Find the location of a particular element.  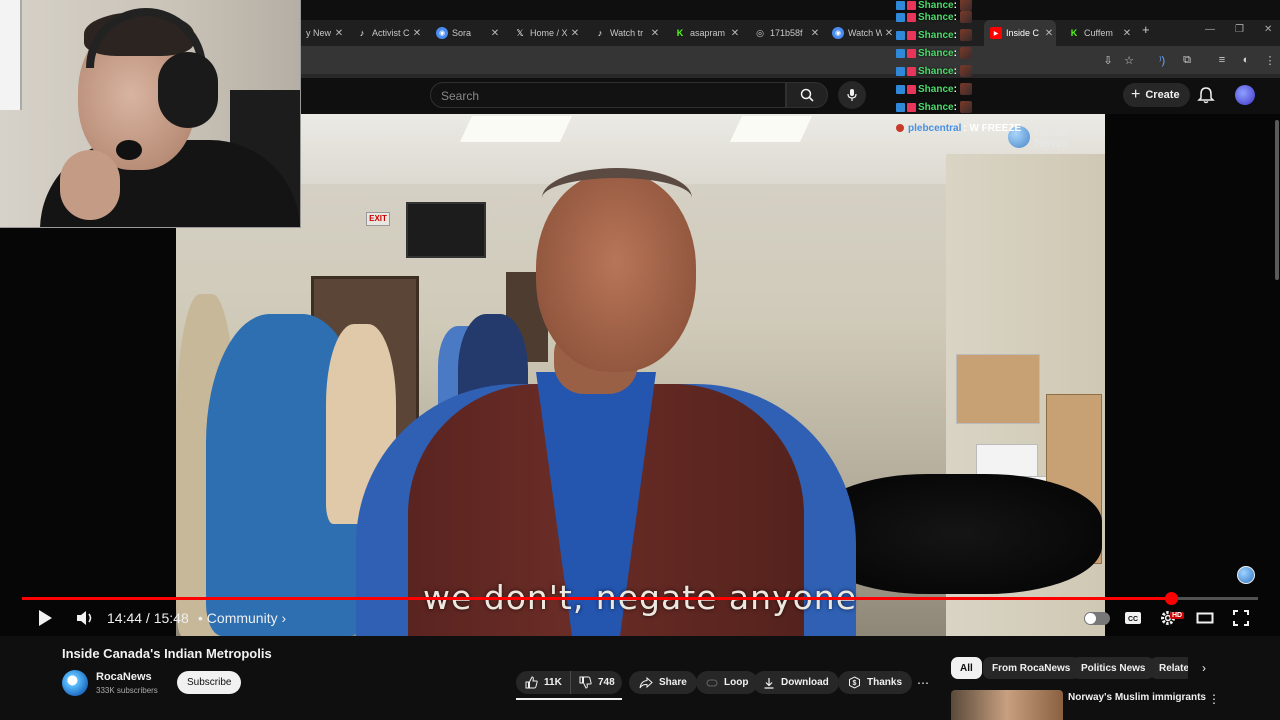

browser-tab-active: ▶ Inside C ✕ is located at coordinates (1020, 33).